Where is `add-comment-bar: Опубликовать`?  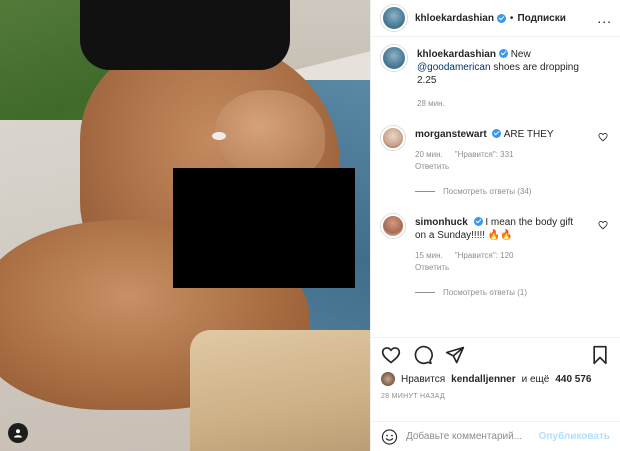
add-comment-bar: Опубликовать is located at coordinates (495, 436).